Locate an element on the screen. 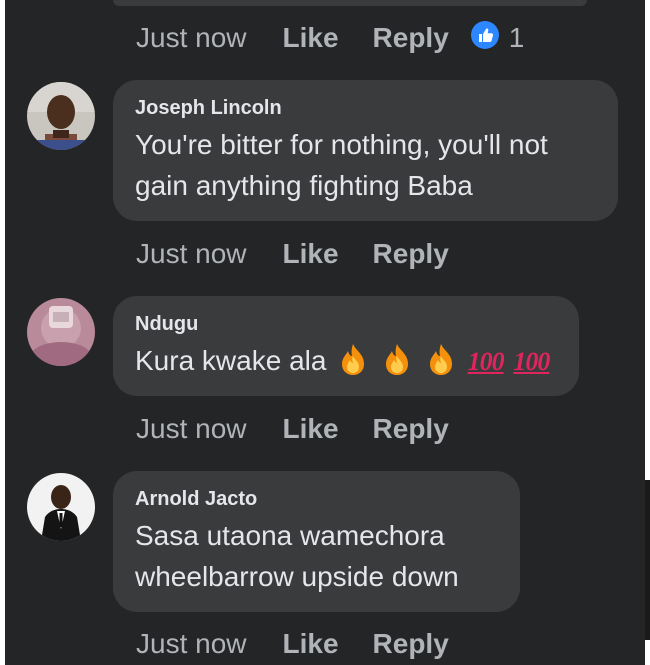 Image resolution: width=650 pixels, height=665 pixels. window-edge is located at coordinates (647, 560).